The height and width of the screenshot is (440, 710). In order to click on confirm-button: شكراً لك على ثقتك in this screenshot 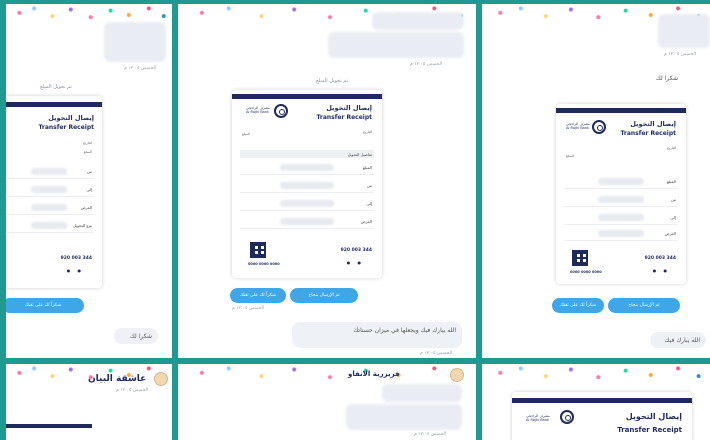, I will do `click(45, 305)`.